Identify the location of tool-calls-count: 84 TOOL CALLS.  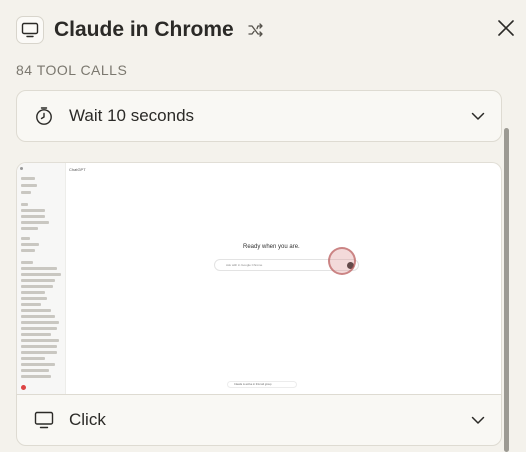
(72, 70).